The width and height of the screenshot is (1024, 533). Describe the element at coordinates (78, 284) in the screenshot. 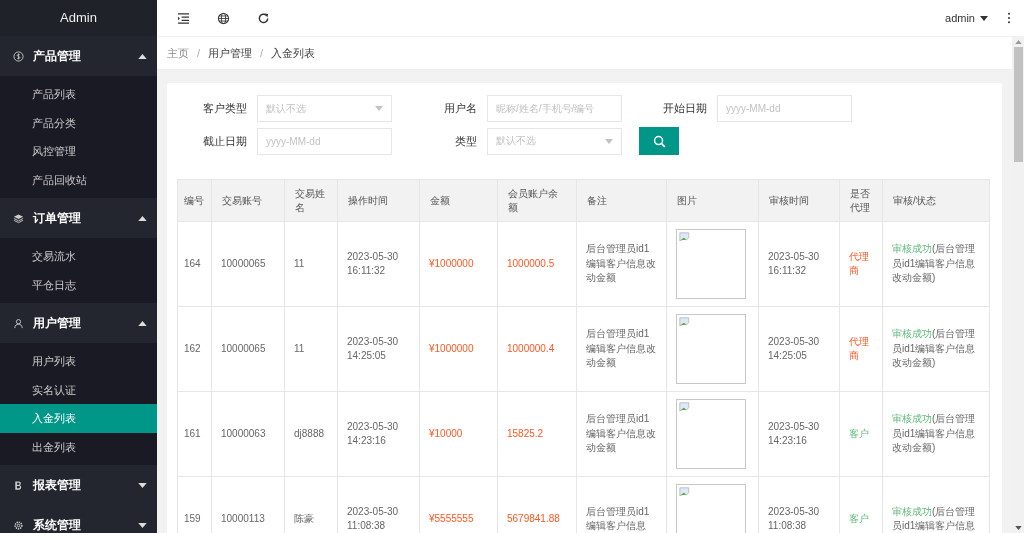

I see `menu-item: 平仓日志` at that location.